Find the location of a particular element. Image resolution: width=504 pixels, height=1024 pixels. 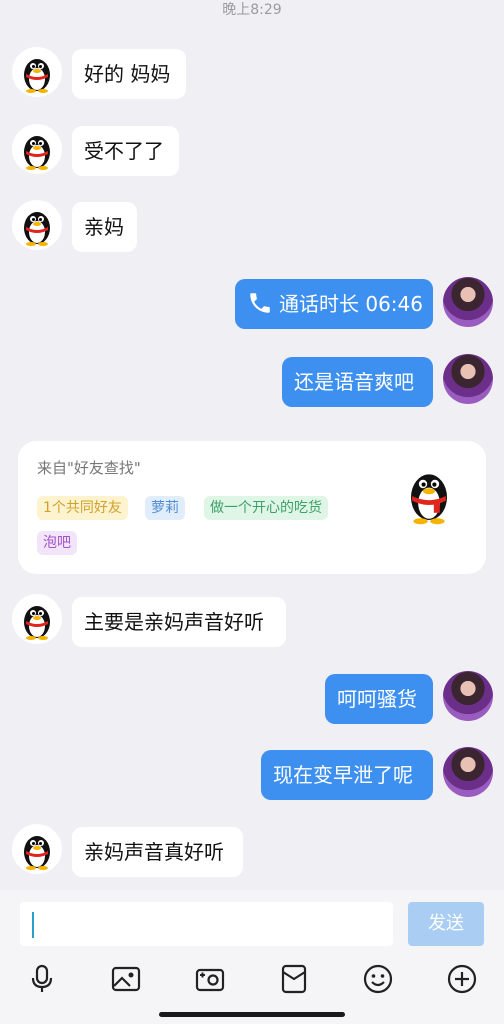

friend-source-card: 来自"好友查找" 1个共同好友 萝莉 做一个开心的吃货 泡吧 is located at coordinates (252, 507).